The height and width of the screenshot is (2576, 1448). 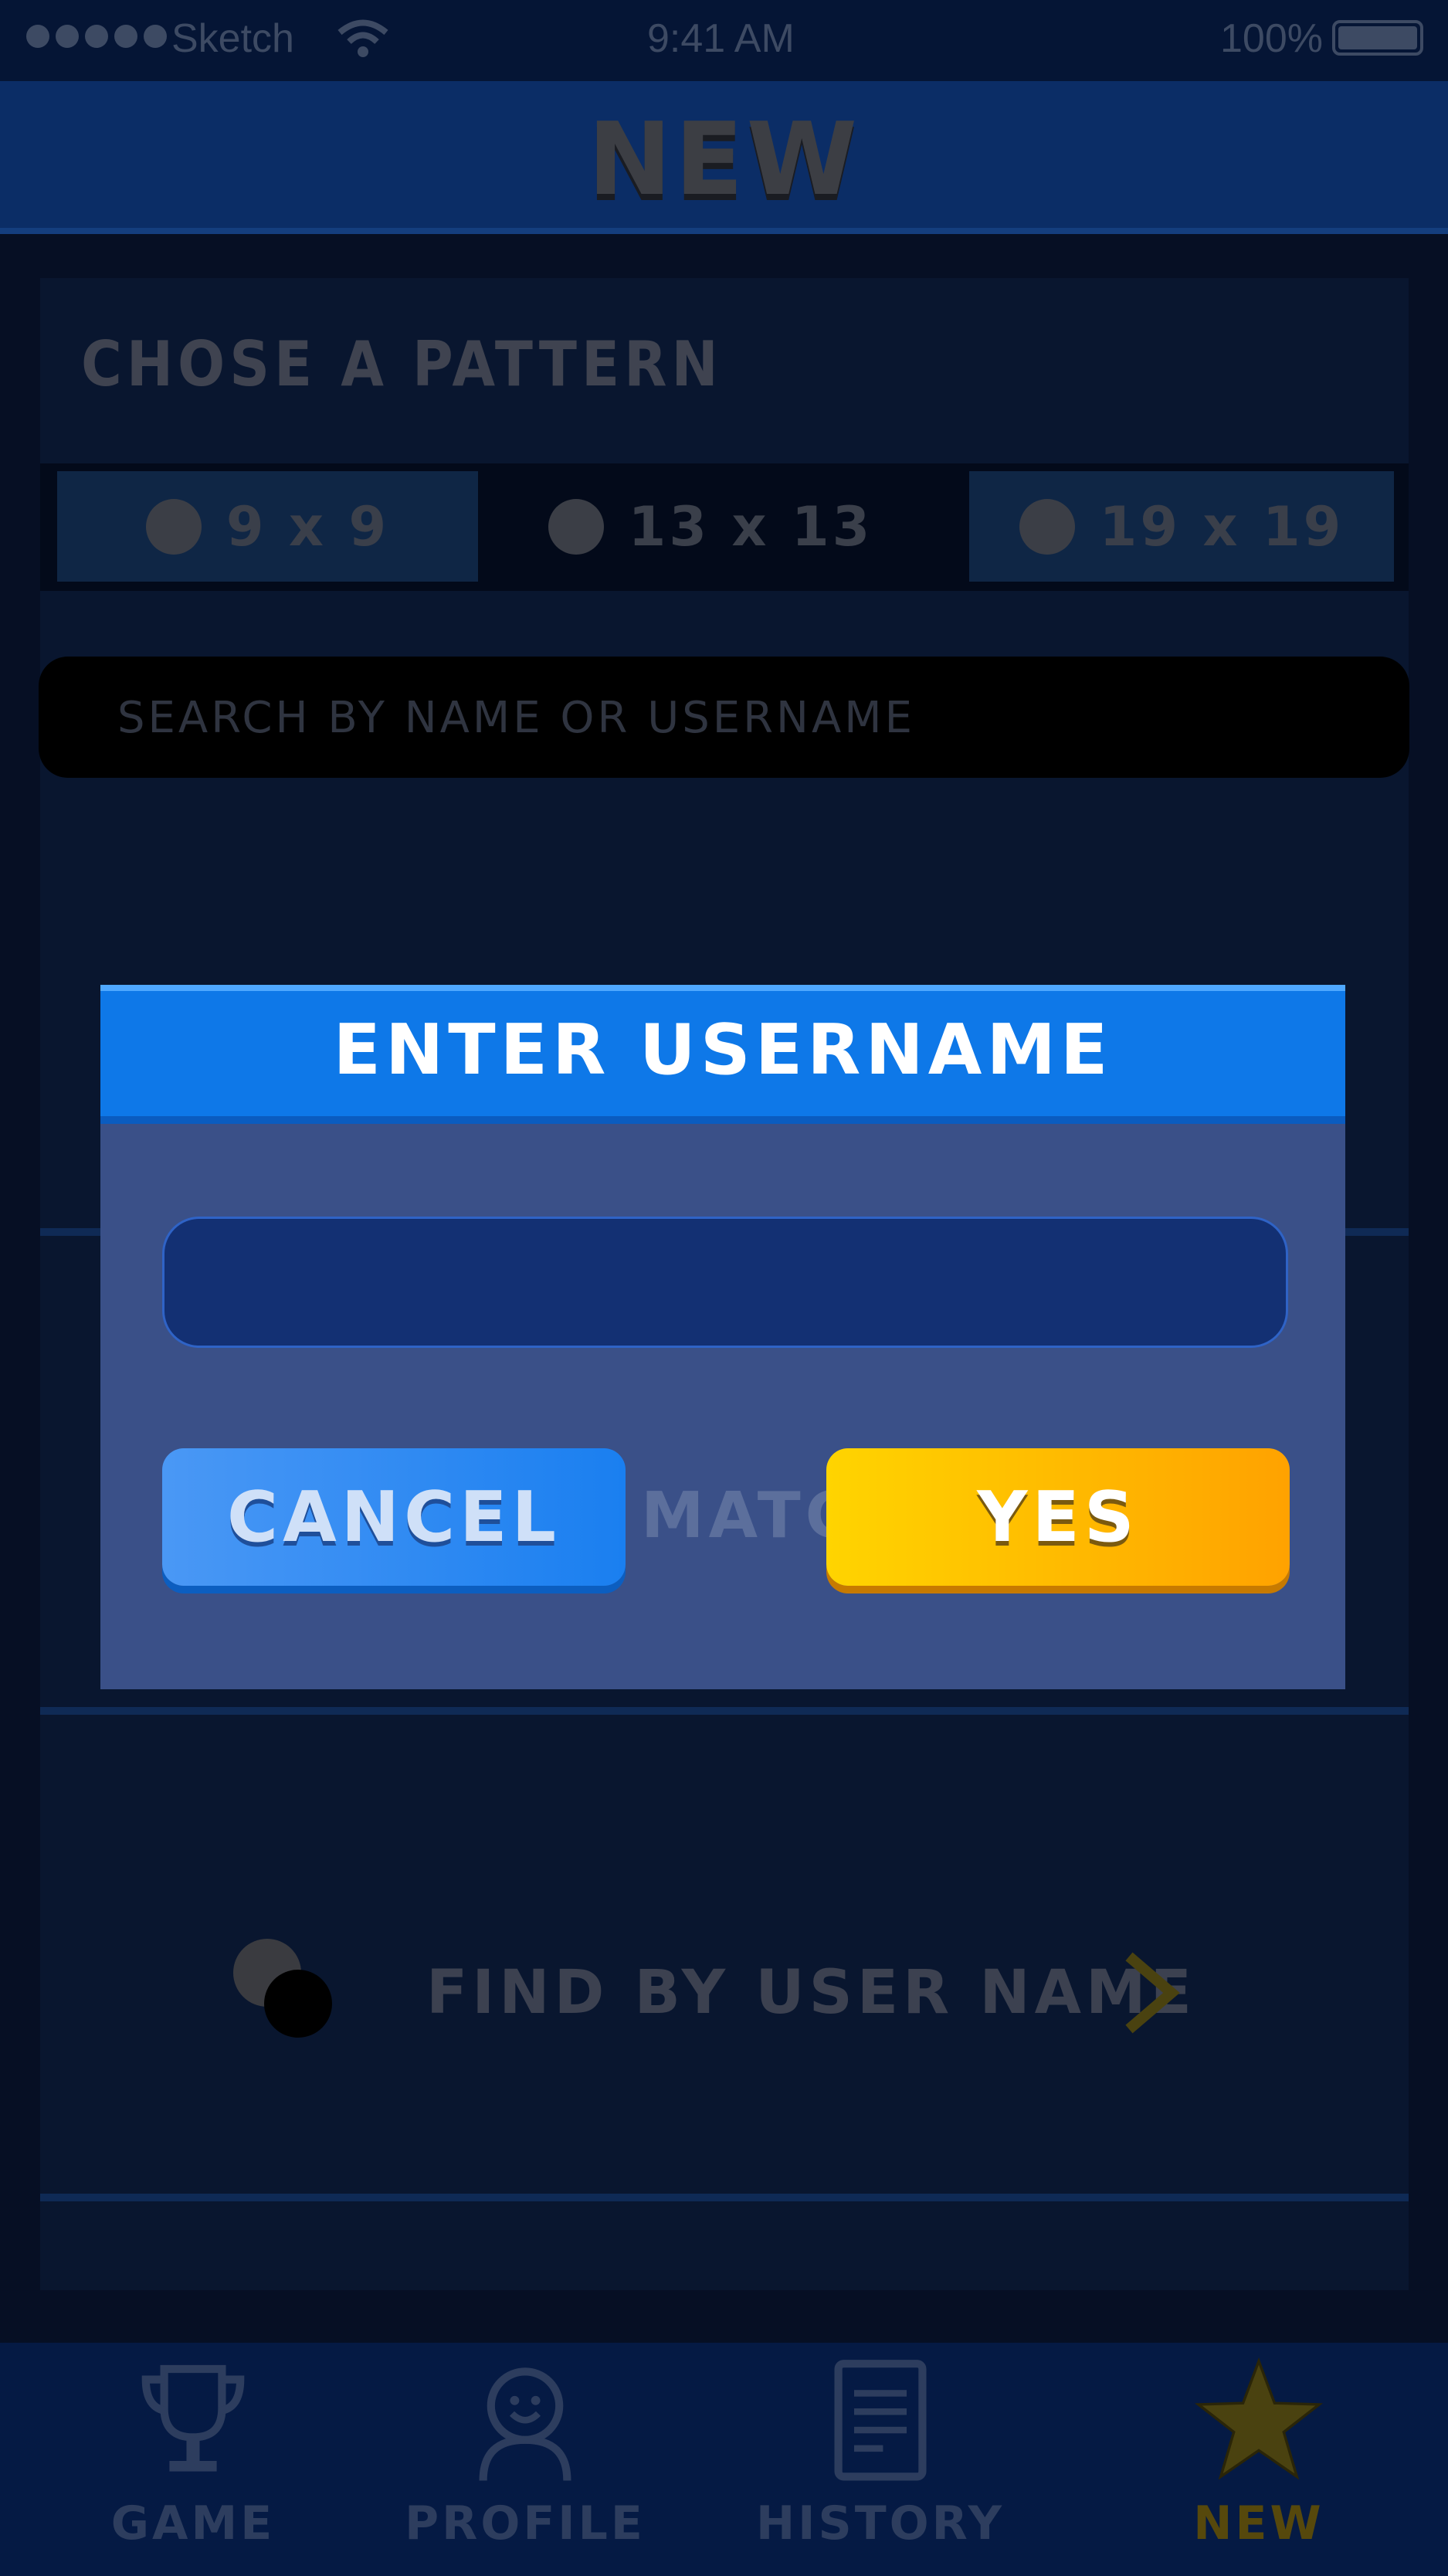 I want to click on tab-history: HISTORY, so click(x=879, y=2460).